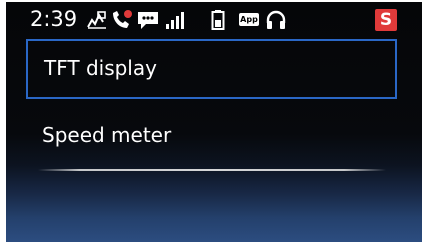 The image size is (427, 245). Describe the element at coordinates (54, 19) in the screenshot. I see `clock-time: 2:39` at that location.